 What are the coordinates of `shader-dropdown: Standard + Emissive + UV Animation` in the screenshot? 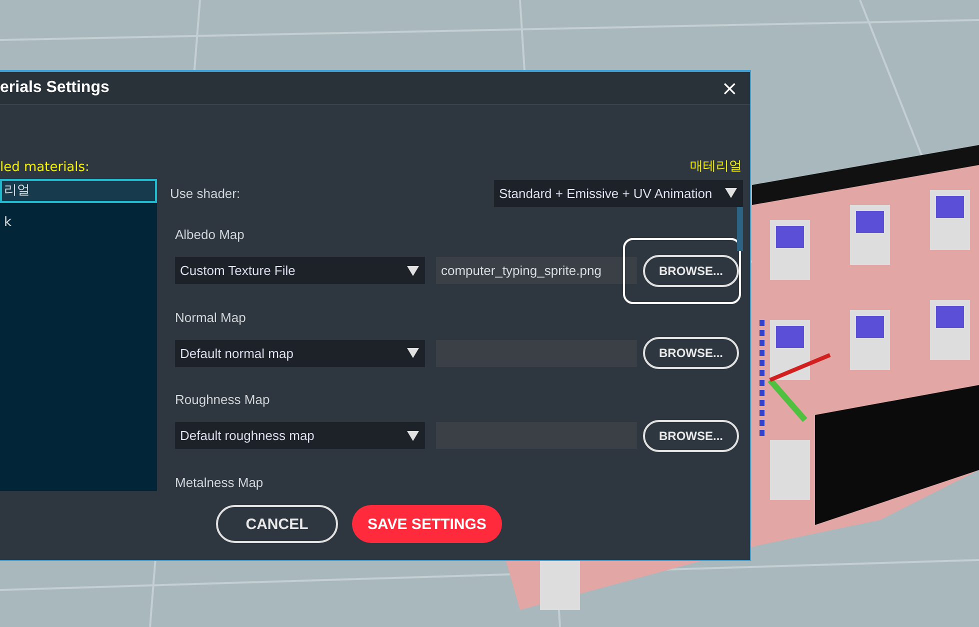 It's located at (618, 193).